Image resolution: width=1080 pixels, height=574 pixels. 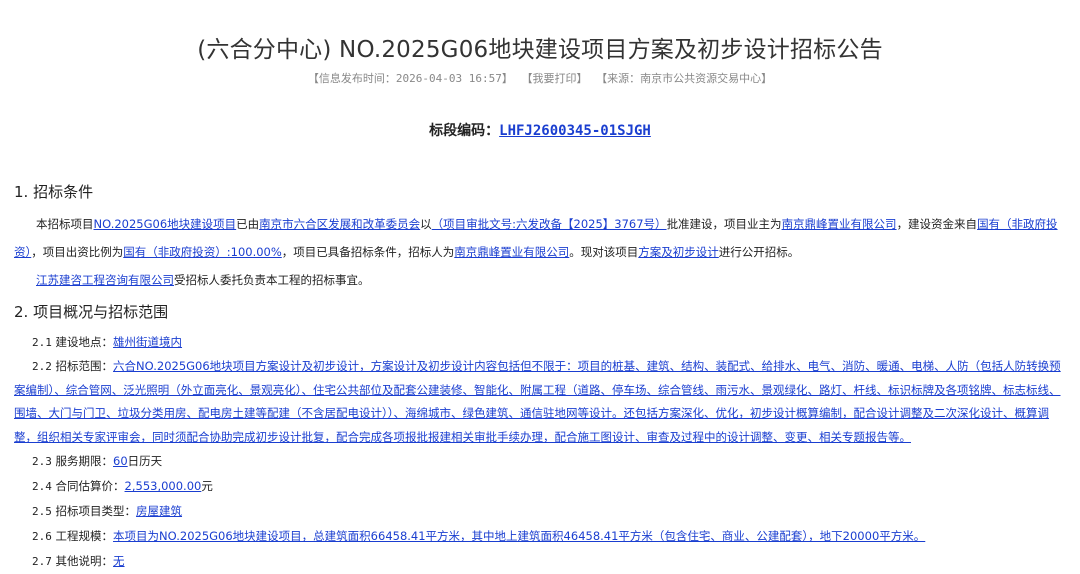 What do you see at coordinates (147, 342) in the screenshot?
I see `location-link: 雄州街道境内` at bounding box center [147, 342].